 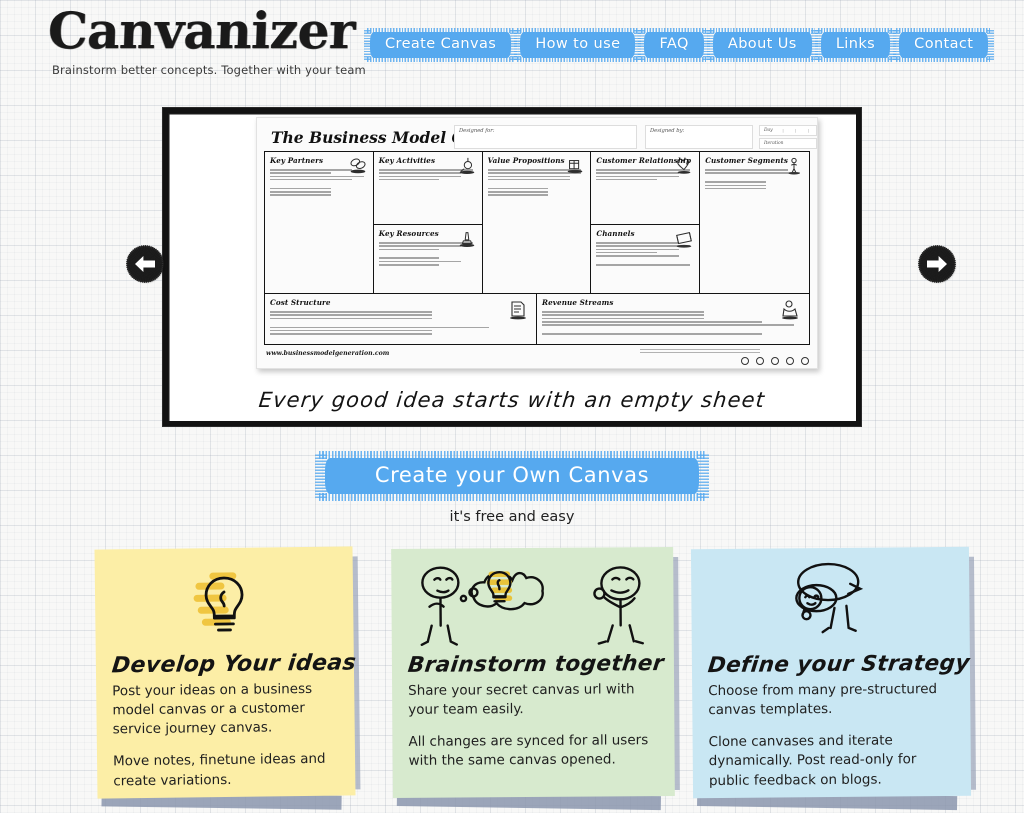 What do you see at coordinates (428, 259) in the screenshot?
I see `canvas-block-key-resources: Key Resources` at bounding box center [428, 259].